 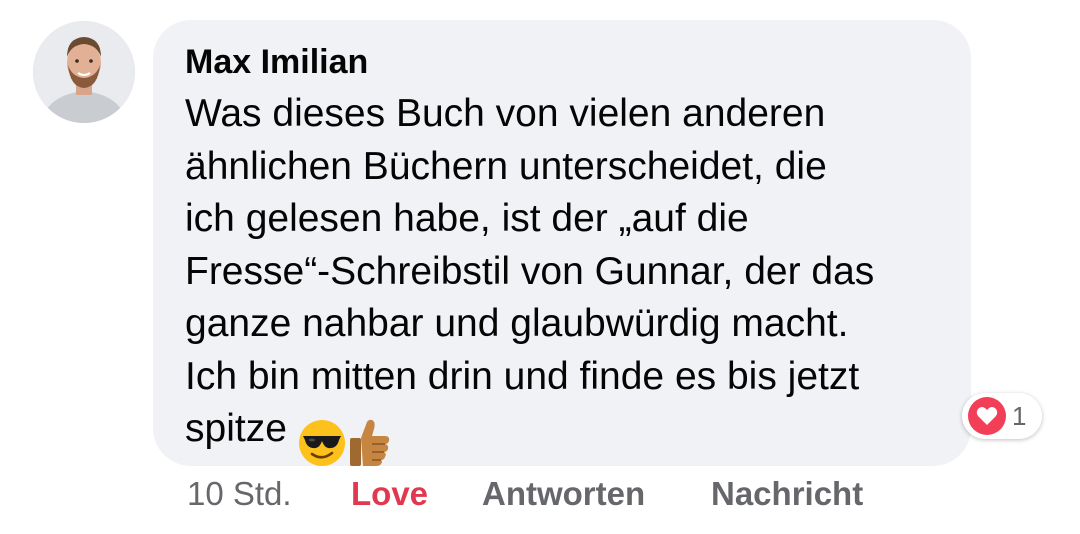 What do you see at coordinates (239, 494) in the screenshot?
I see `comment-timestamp: 10 Std.` at bounding box center [239, 494].